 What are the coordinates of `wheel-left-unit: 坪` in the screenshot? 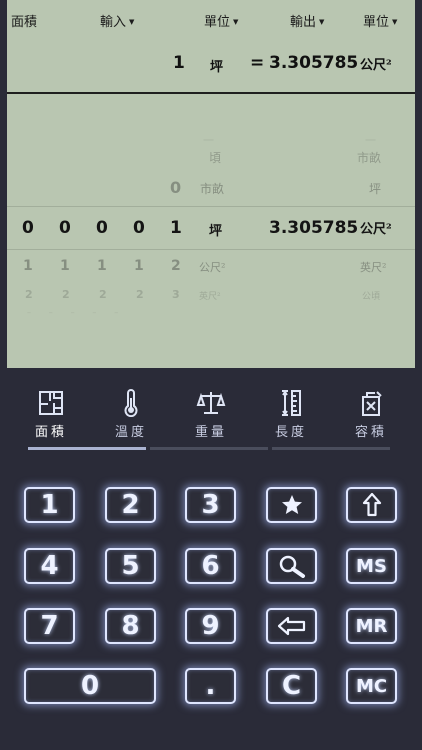 It's located at (216, 231).